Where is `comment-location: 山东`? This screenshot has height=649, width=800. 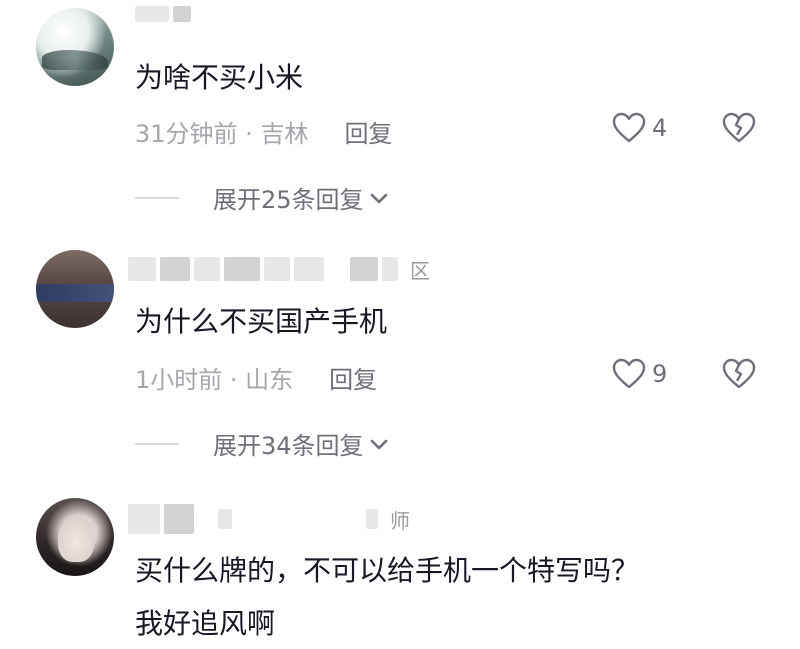 comment-location: 山东 is located at coordinates (269, 380).